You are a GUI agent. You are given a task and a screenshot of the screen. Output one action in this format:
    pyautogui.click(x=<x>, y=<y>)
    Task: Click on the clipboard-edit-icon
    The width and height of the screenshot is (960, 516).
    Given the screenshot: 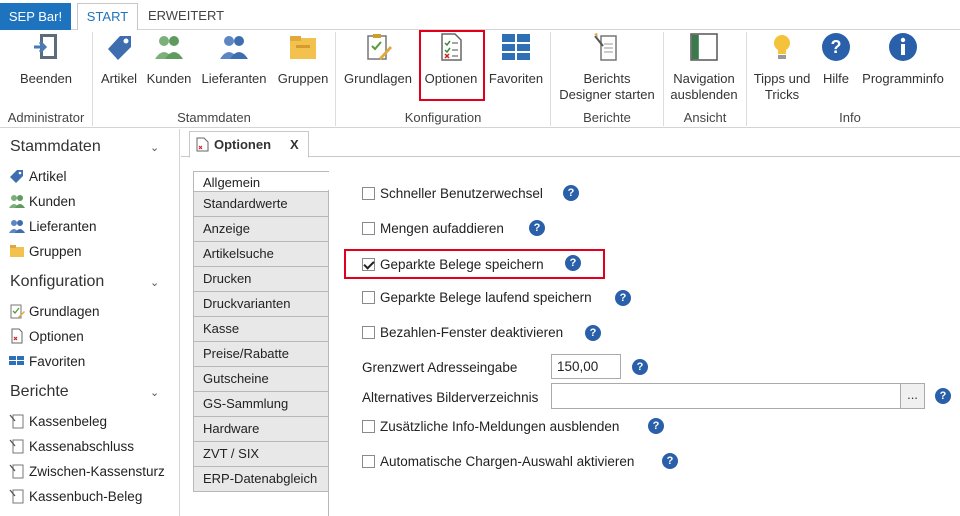 What is the action you would take?
    pyautogui.click(x=379, y=47)
    